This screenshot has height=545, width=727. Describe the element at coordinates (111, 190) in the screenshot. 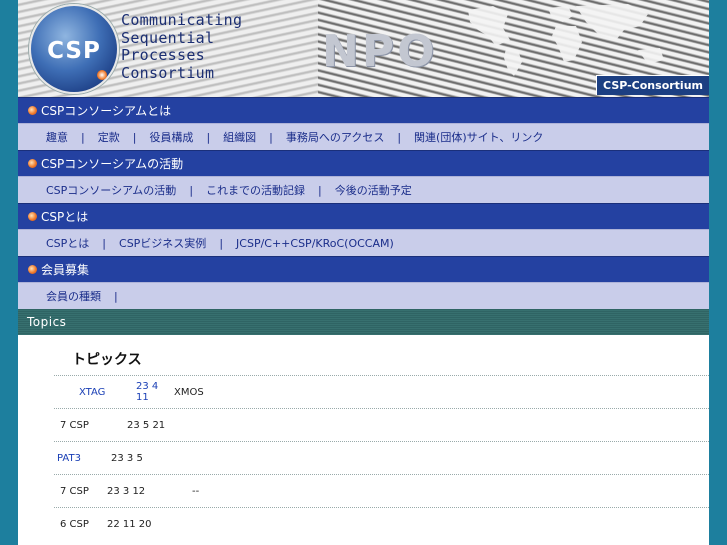

I see `nav-link-activities: CSPコンソーシアムの活動` at that location.